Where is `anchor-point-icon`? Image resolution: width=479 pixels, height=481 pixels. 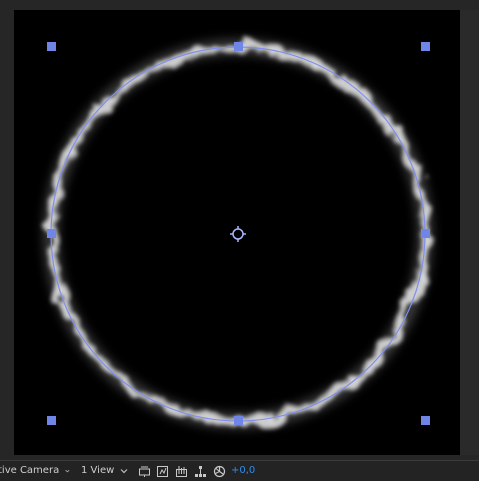 anchor-point-icon is located at coordinates (238, 234).